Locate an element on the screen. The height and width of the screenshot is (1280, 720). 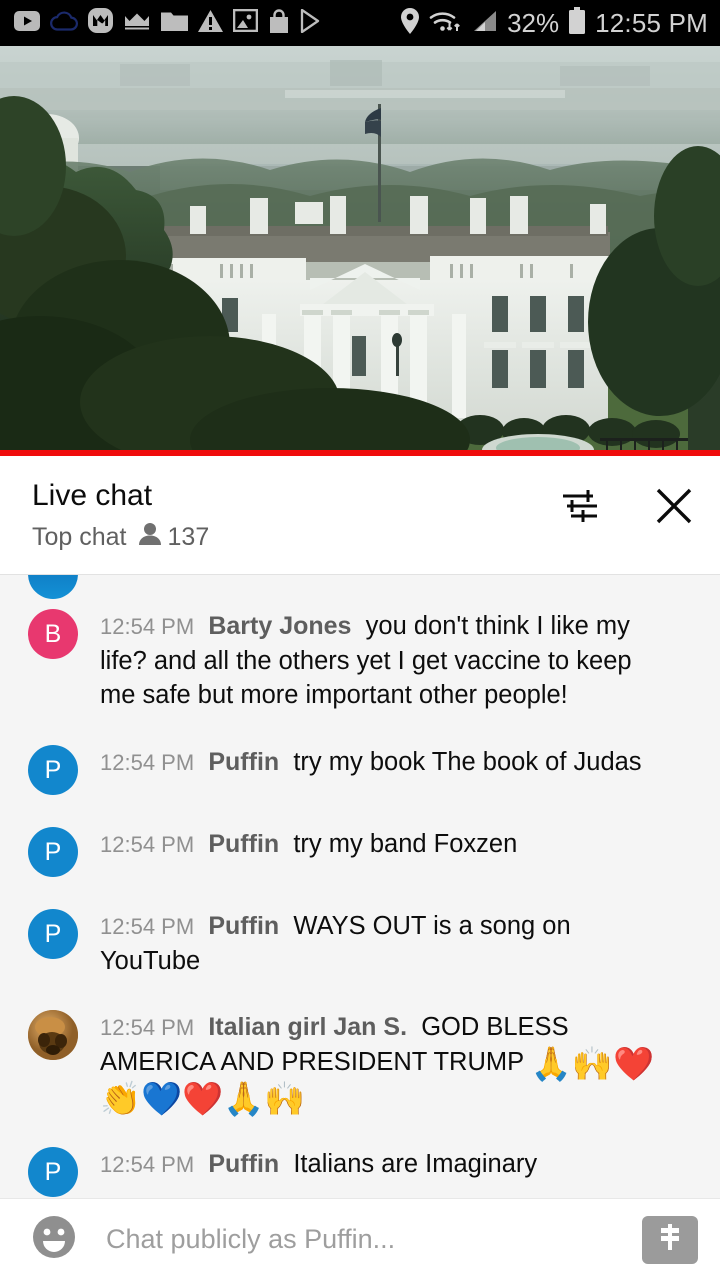
chat-message-line: 12:54 PM Puffin Italians are Imaginary is located at coordinates (318, 1164).